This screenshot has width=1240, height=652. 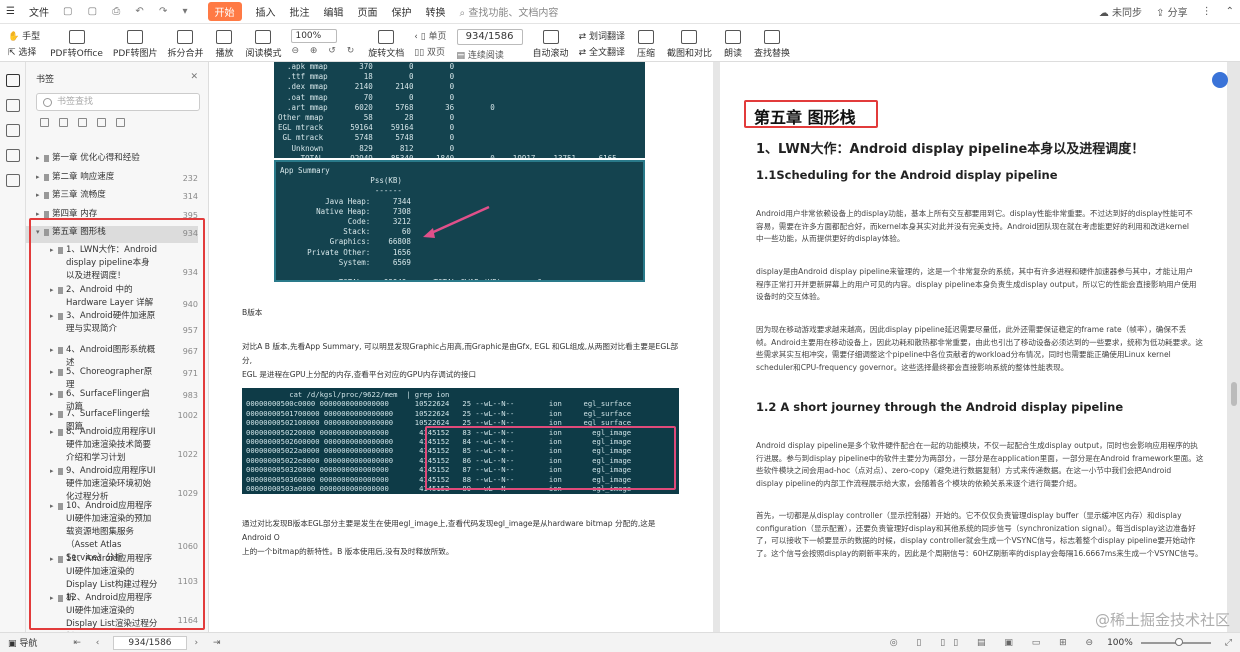 What do you see at coordinates (456, 221) in the screenshot?
I see `pointer-arrow` at bounding box center [456, 221].